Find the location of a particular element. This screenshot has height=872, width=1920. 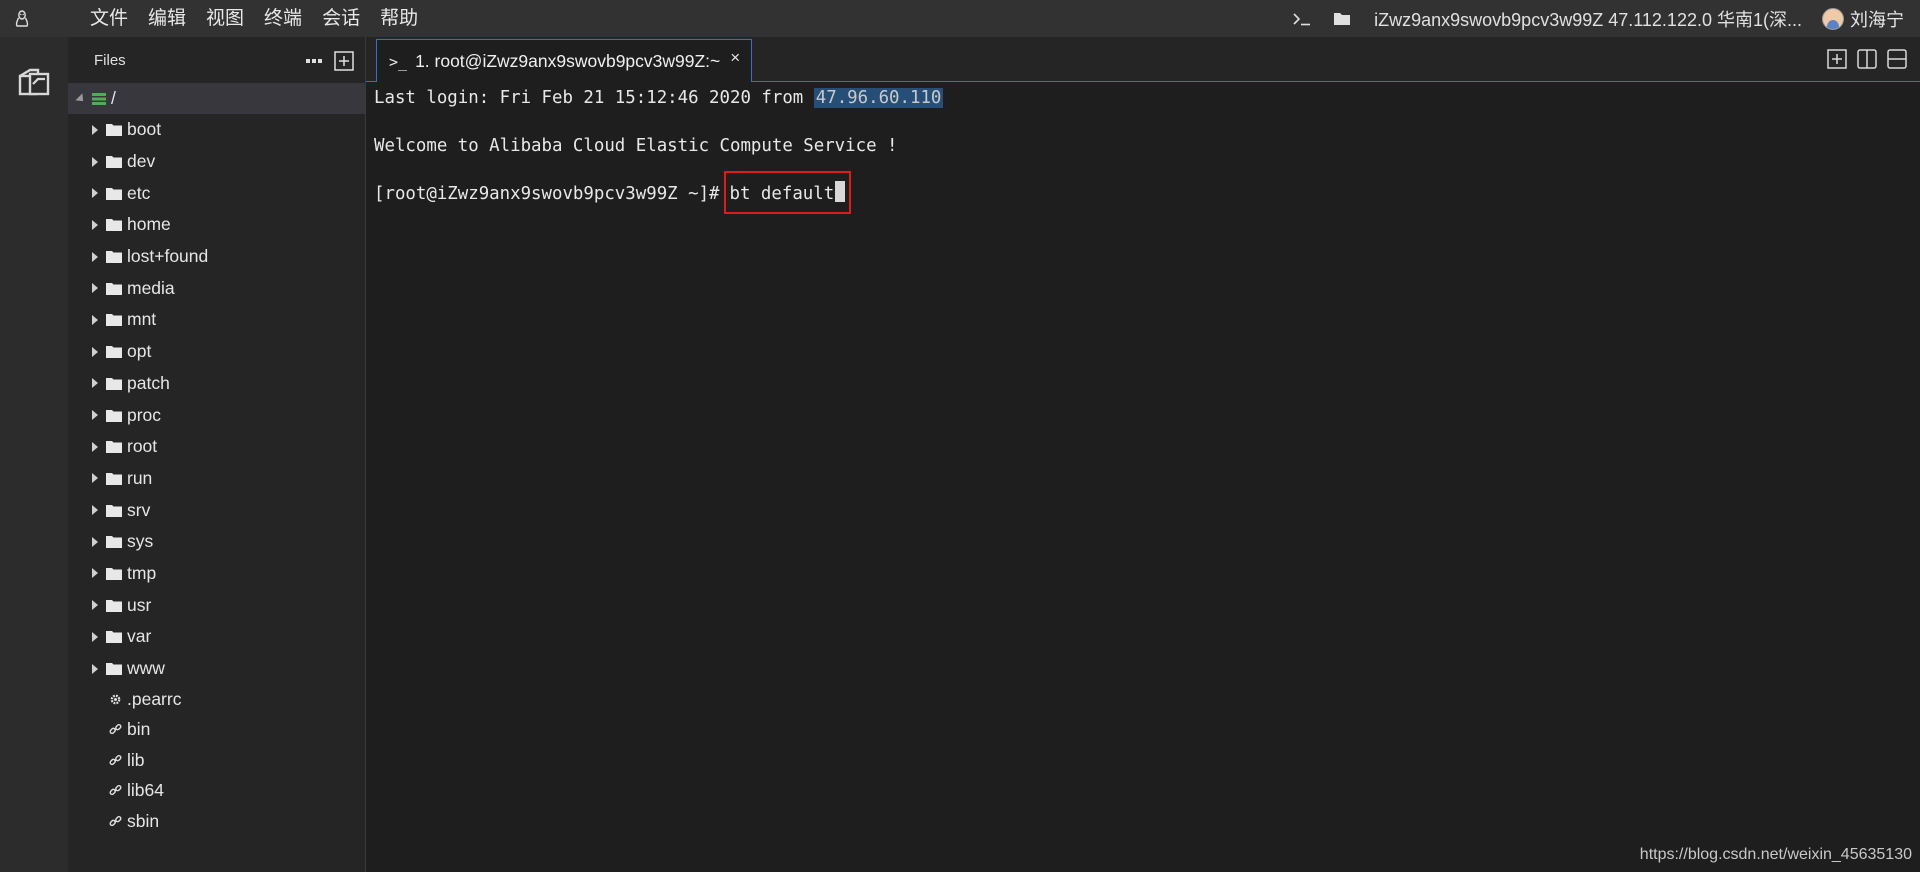

avatar is located at coordinates (1833, 18).